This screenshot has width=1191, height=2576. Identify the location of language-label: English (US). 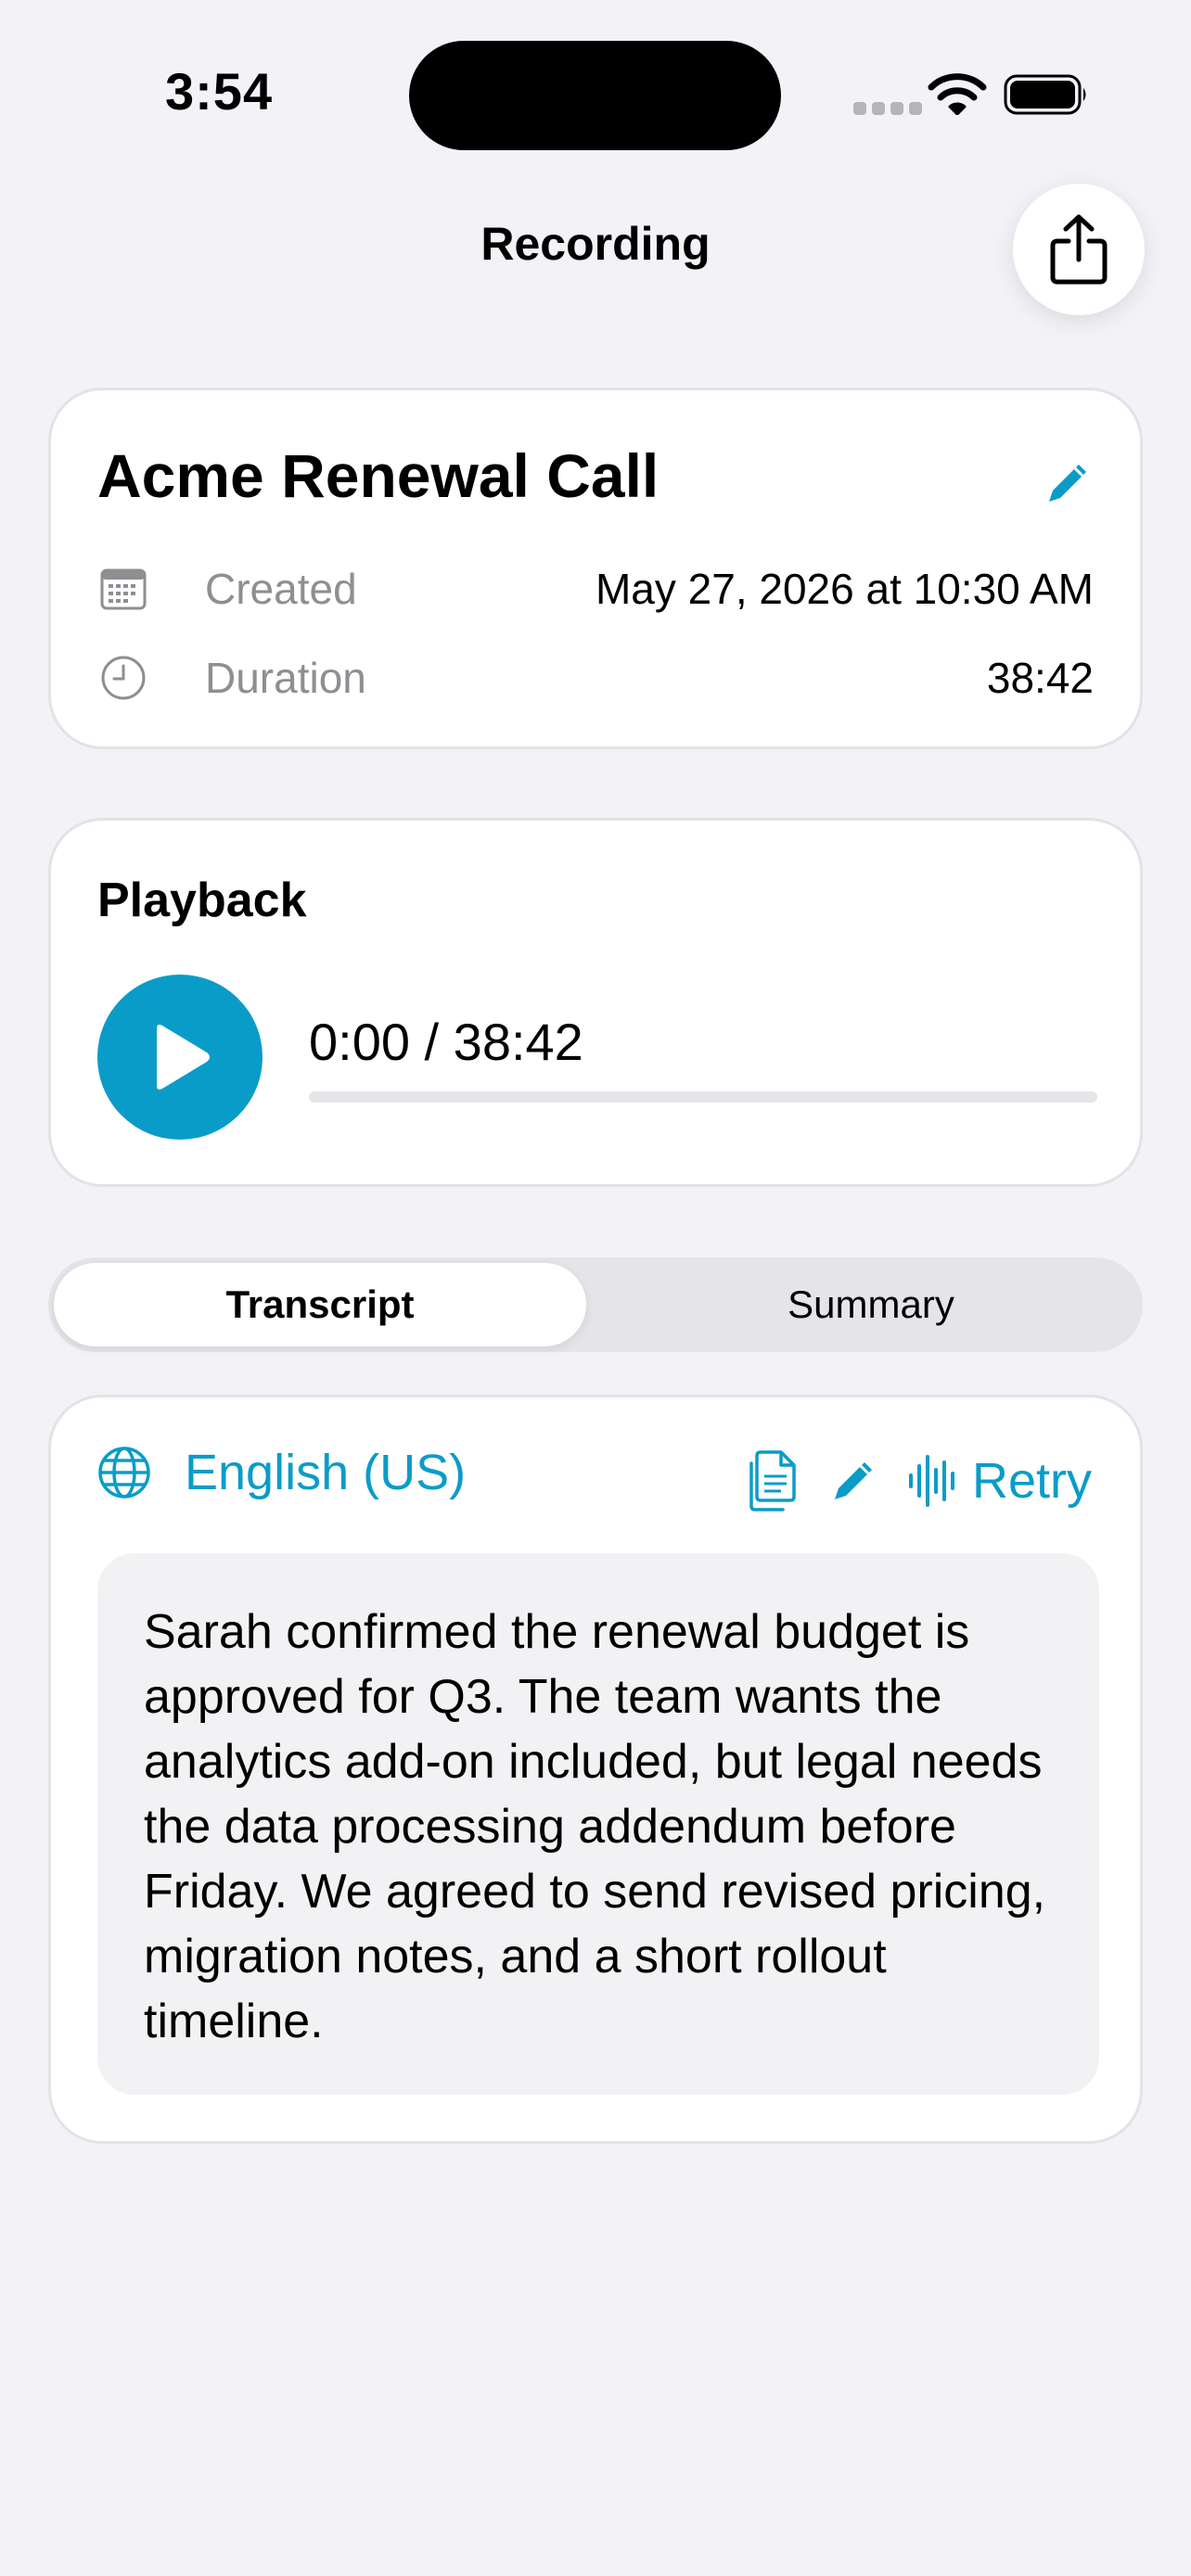
(326, 1472).